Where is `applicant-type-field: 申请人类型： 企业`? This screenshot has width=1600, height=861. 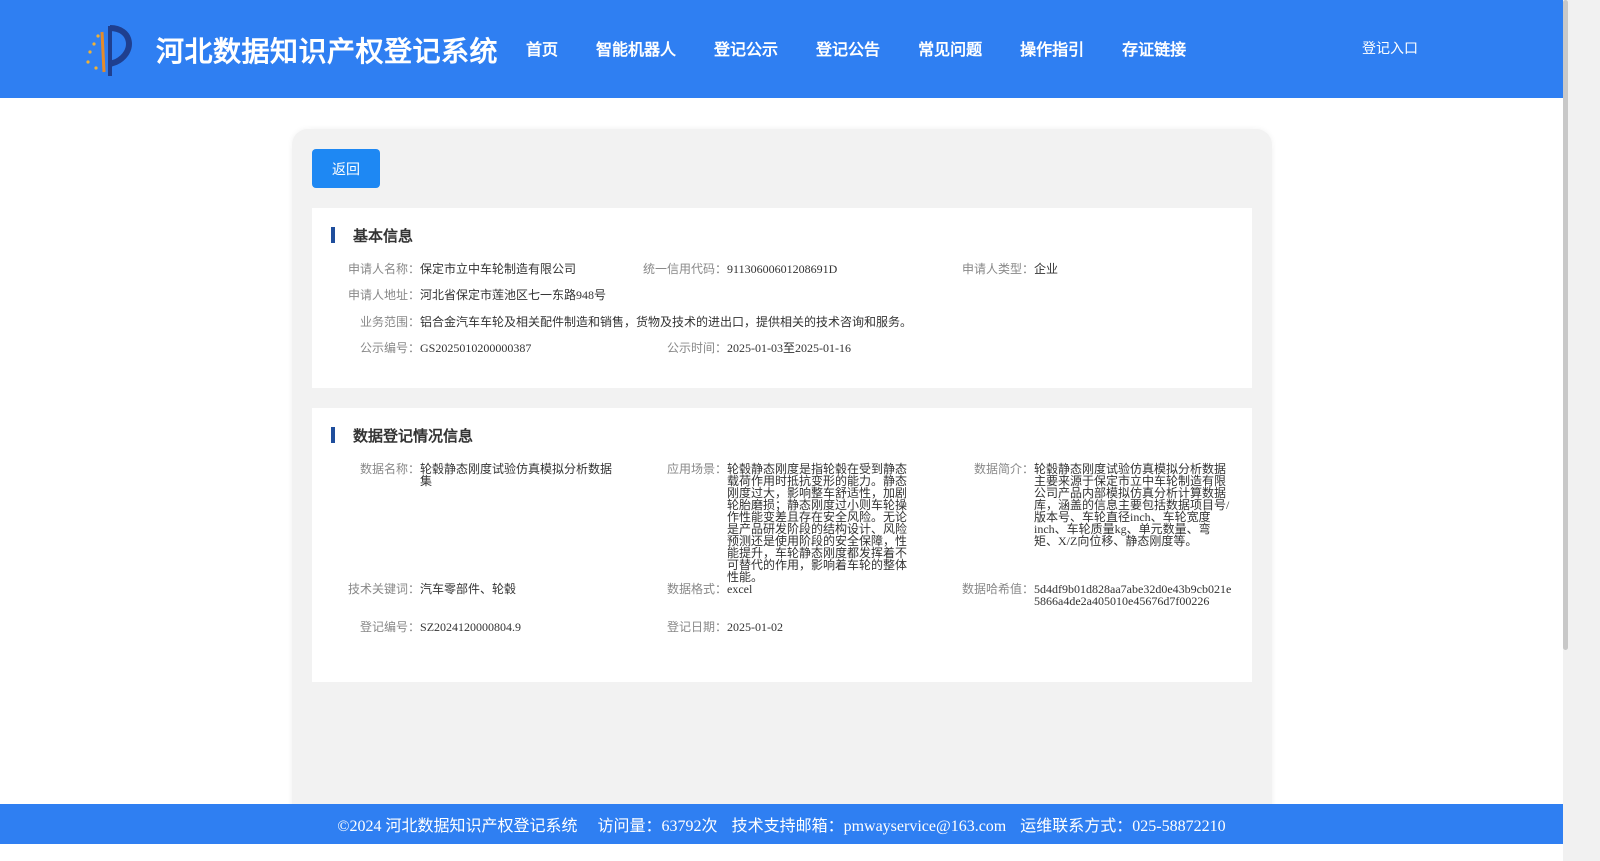
applicant-type-field: 申请人类型： 企业 is located at coordinates (1010, 269).